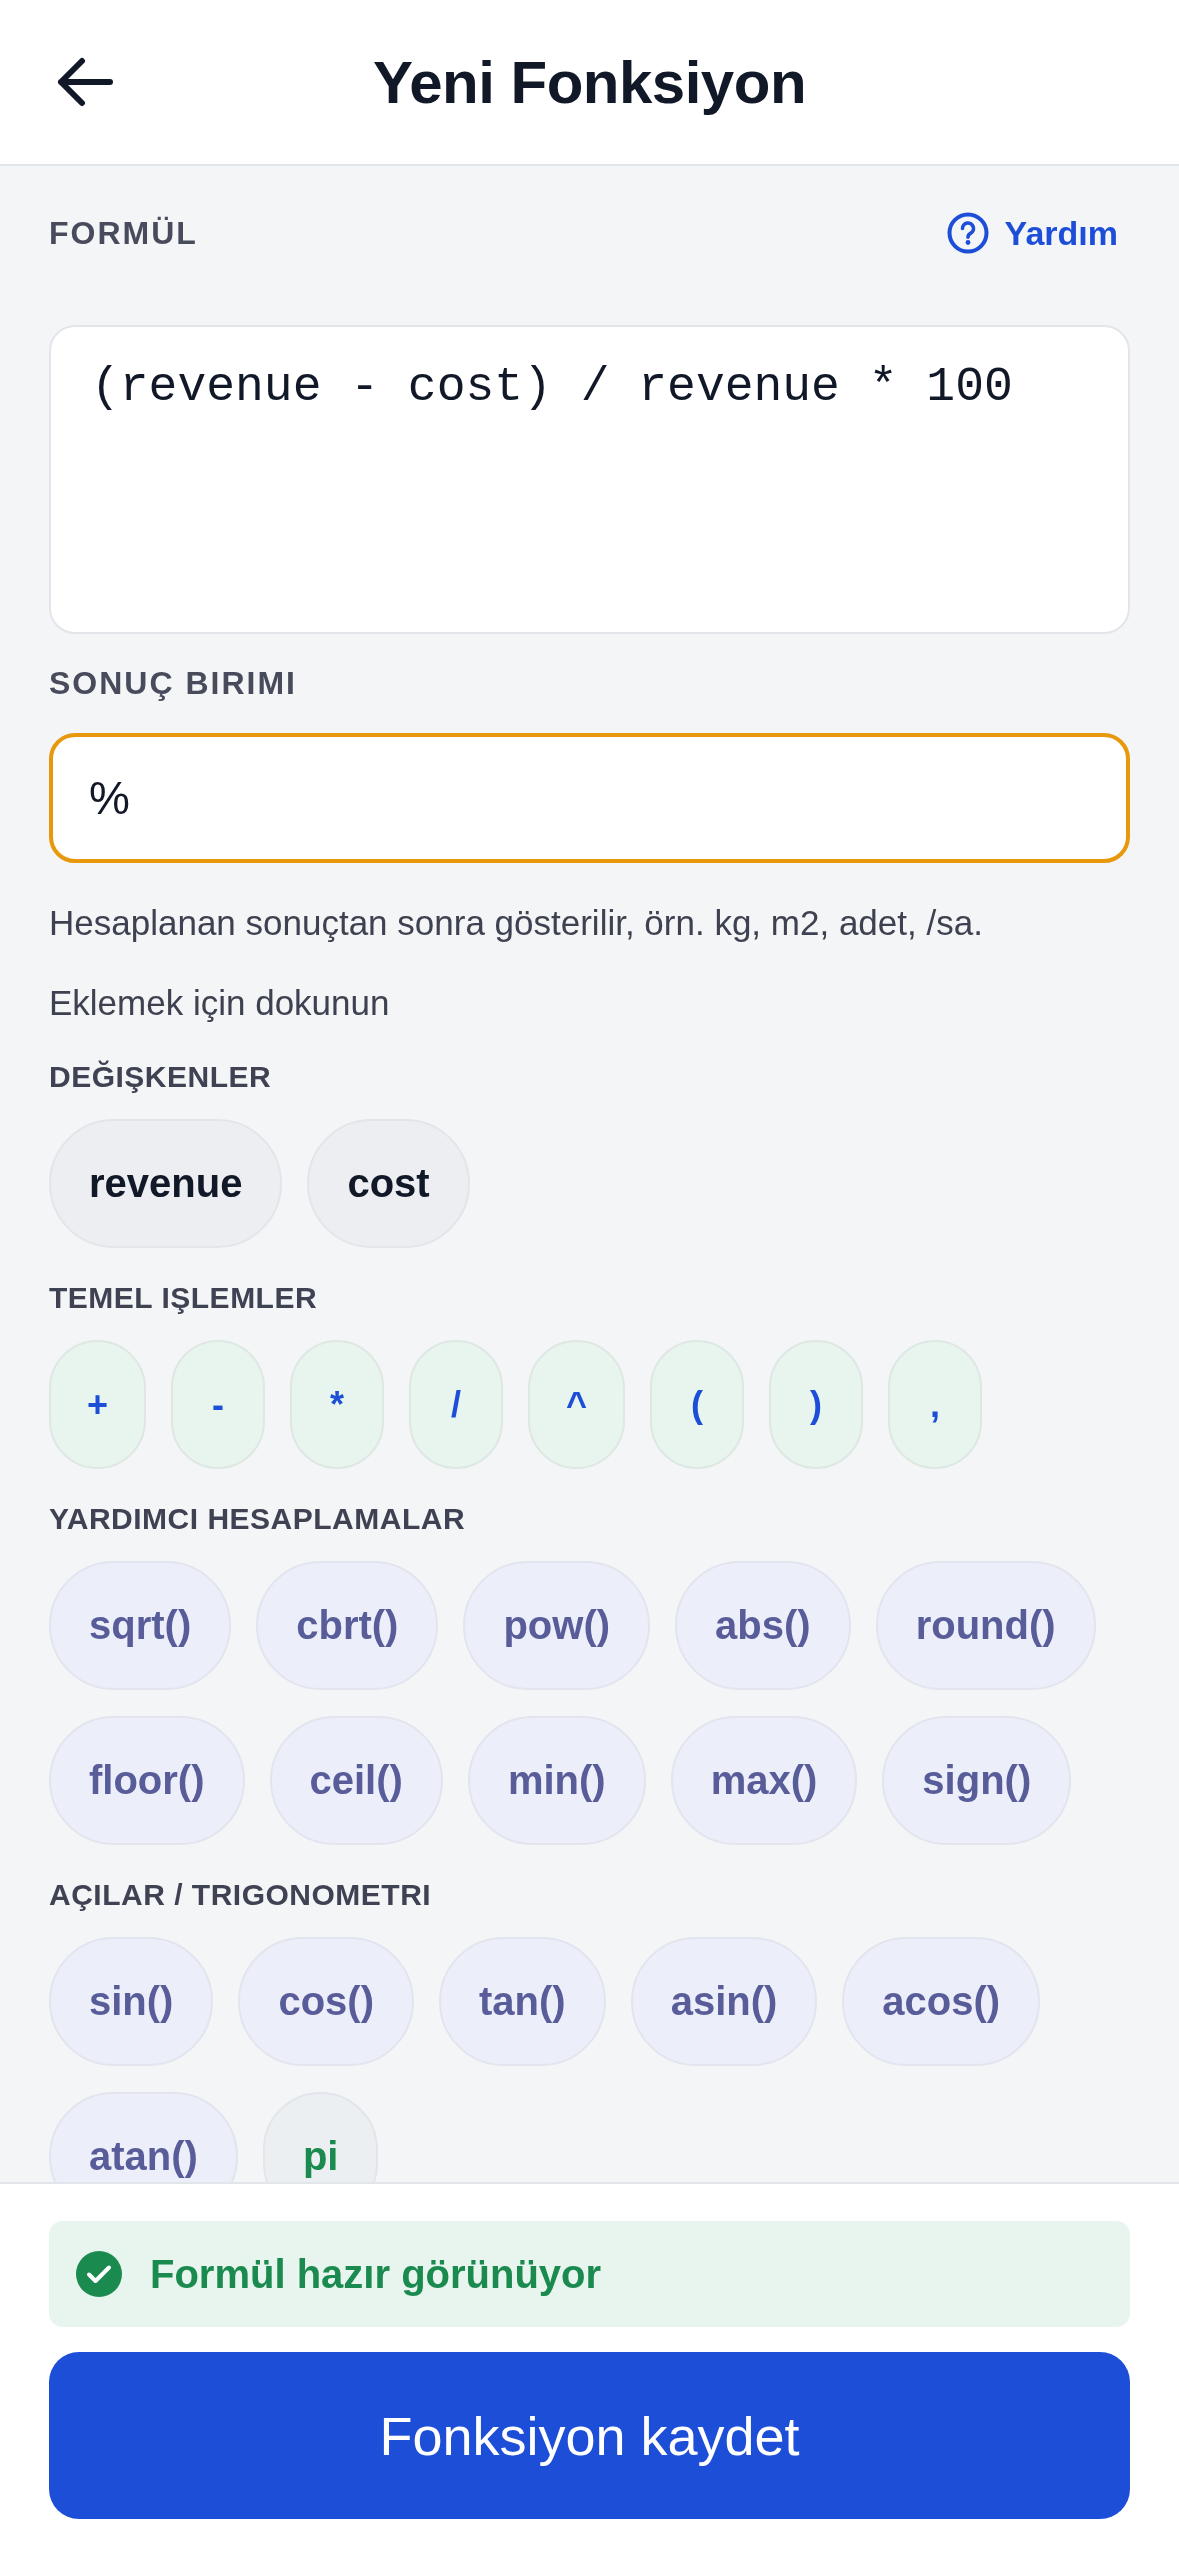 The width and height of the screenshot is (1179, 2556). Describe the element at coordinates (326, 2001) in the screenshot. I see `function-chip: cos()` at that location.